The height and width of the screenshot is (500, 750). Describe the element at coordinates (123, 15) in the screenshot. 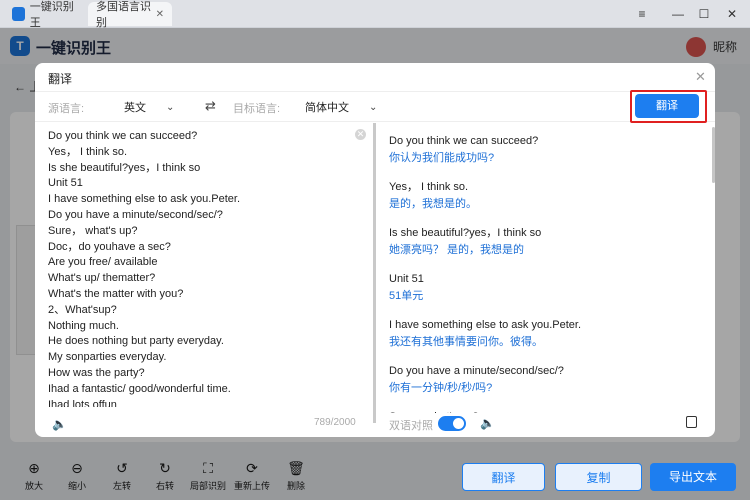

I see `tab-label: 多国语言识别` at that location.